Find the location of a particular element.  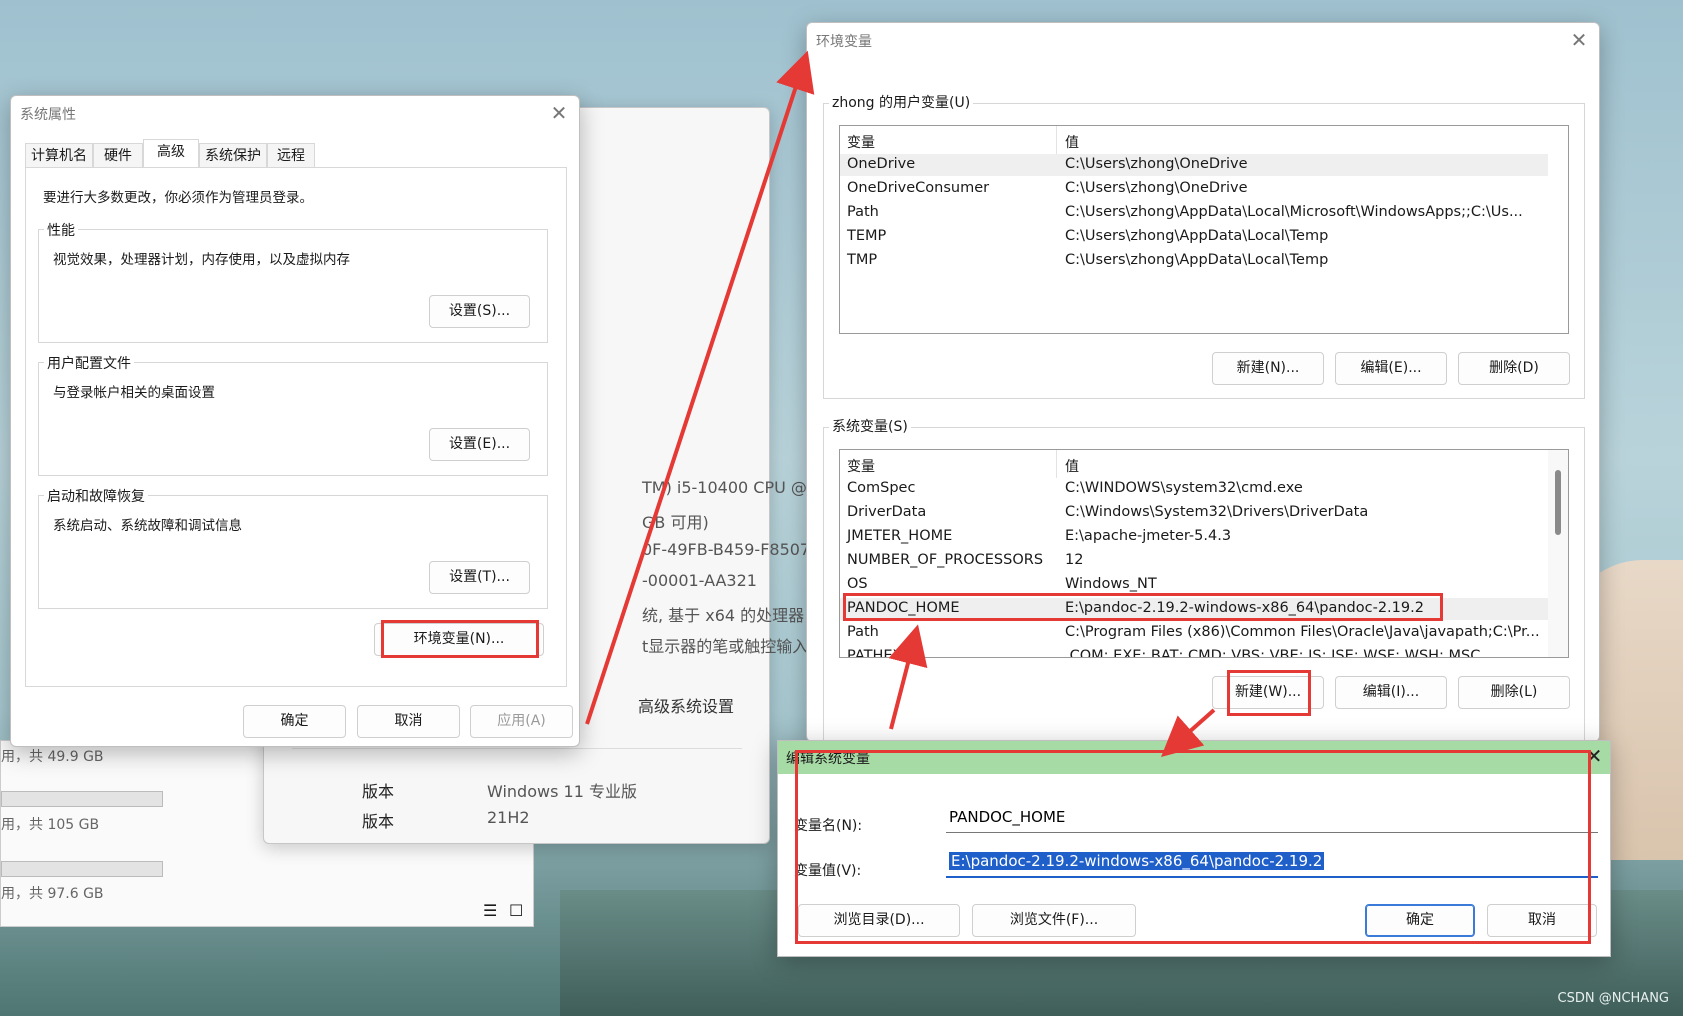

arrow-to-pandoc-row is located at coordinates (908, 677).